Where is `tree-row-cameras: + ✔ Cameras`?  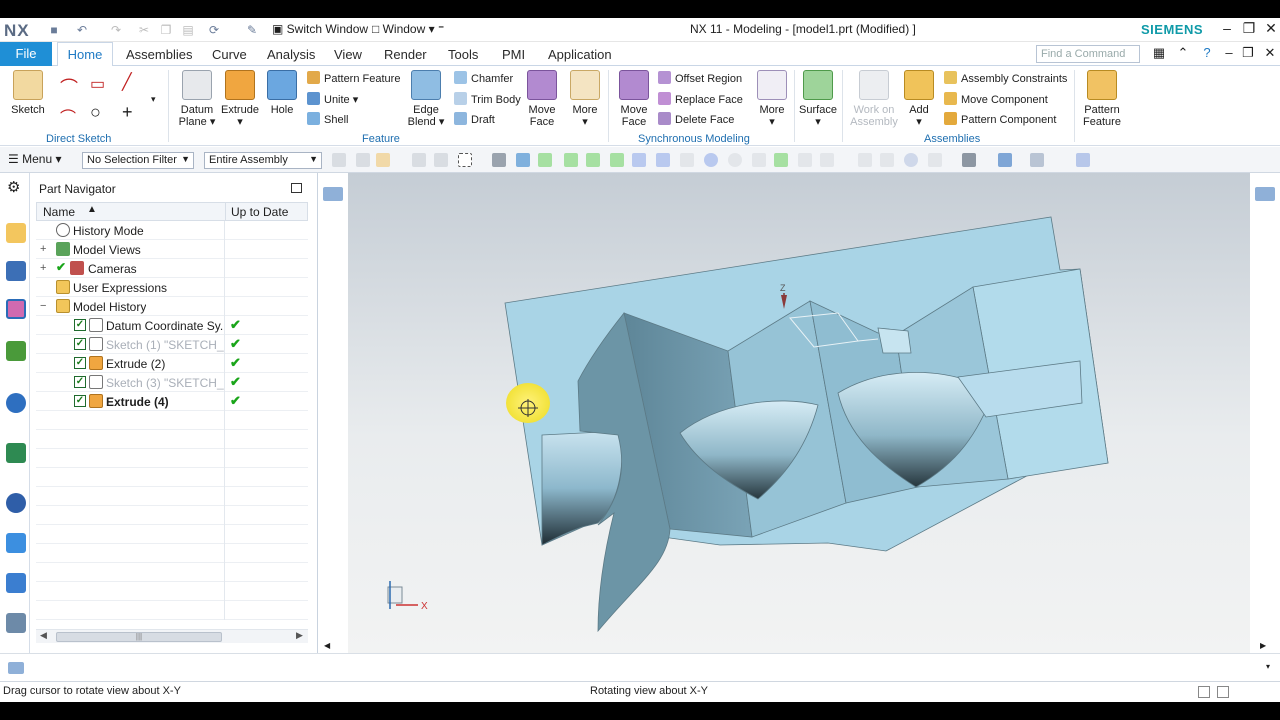
tree-row-cameras: + ✔ Cameras is located at coordinates (172, 268).